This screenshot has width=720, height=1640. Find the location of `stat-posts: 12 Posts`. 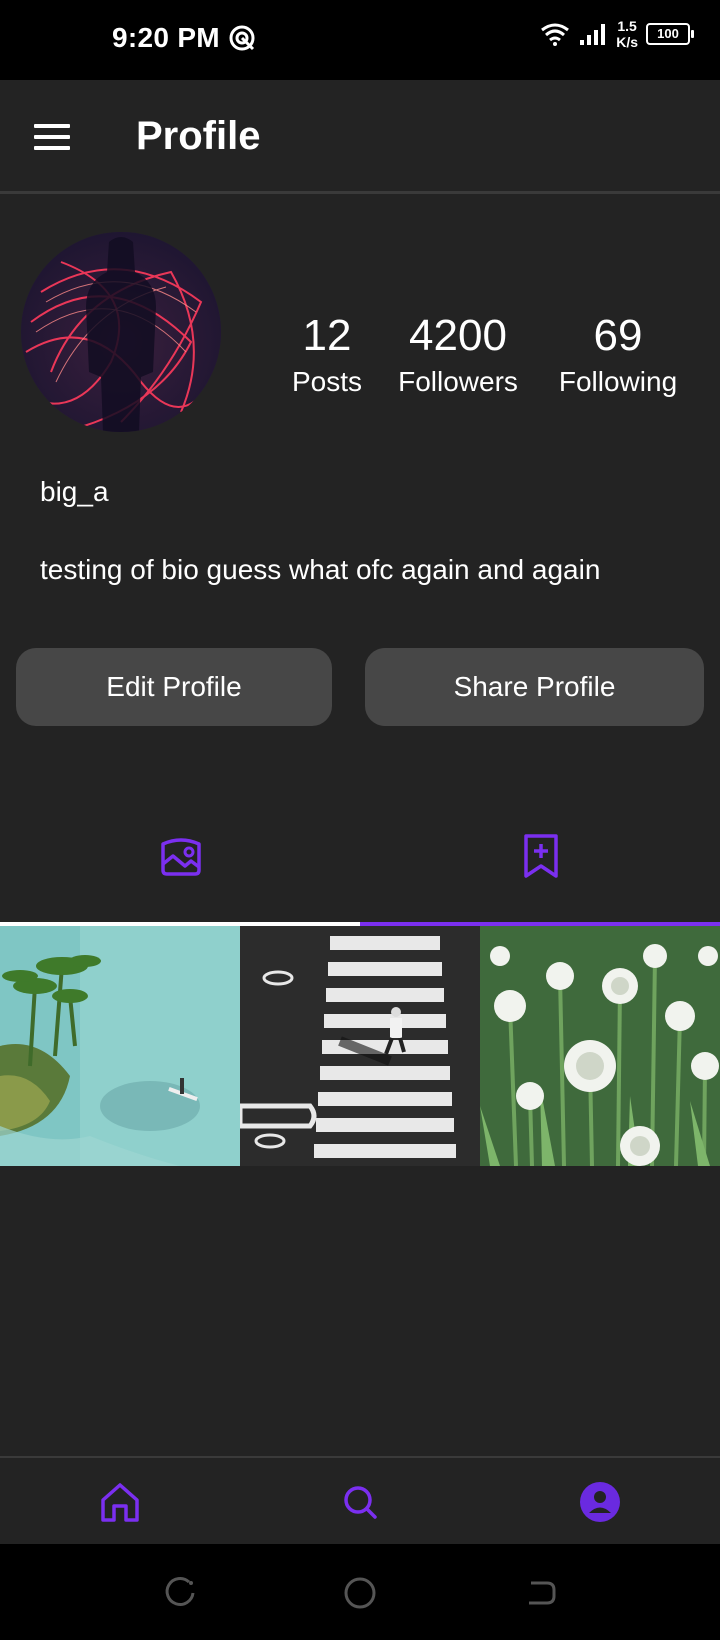

stat-posts: 12 Posts is located at coordinates (327, 355).